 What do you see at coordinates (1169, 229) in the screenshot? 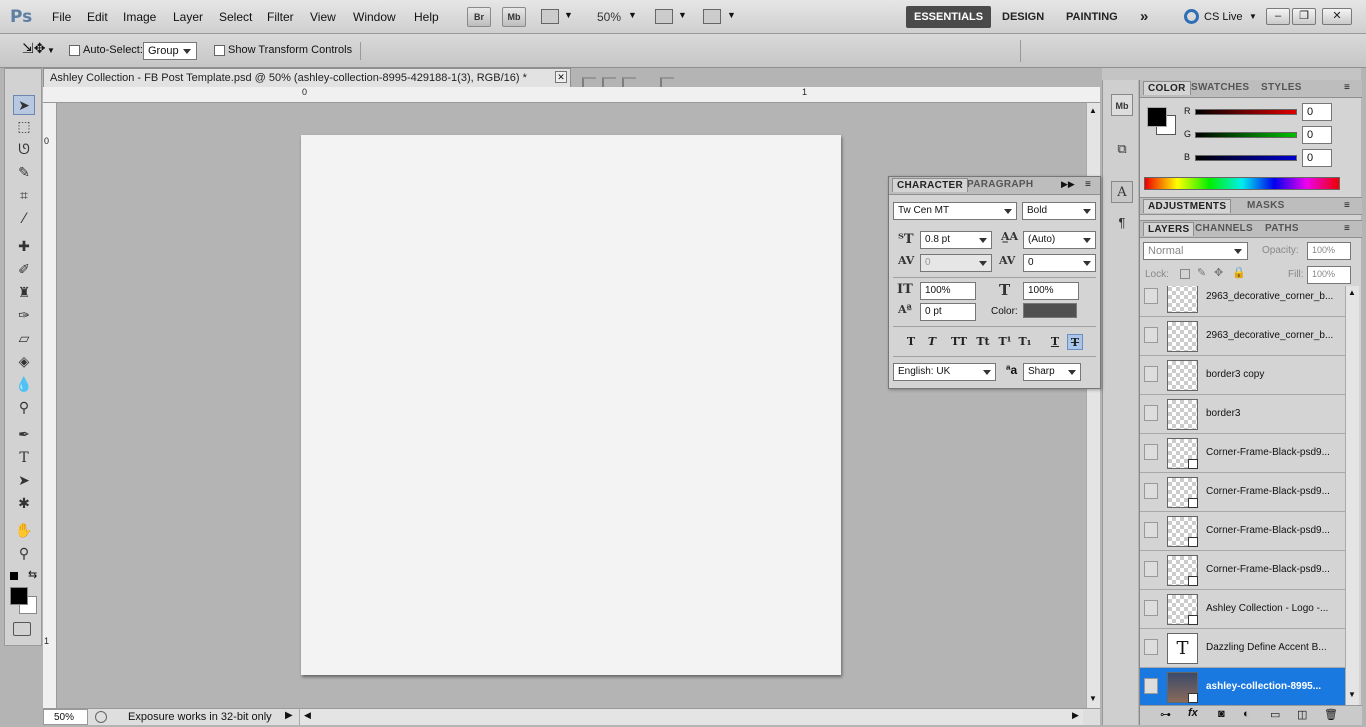
I see `tab-layers: LAYERS` at bounding box center [1169, 229].